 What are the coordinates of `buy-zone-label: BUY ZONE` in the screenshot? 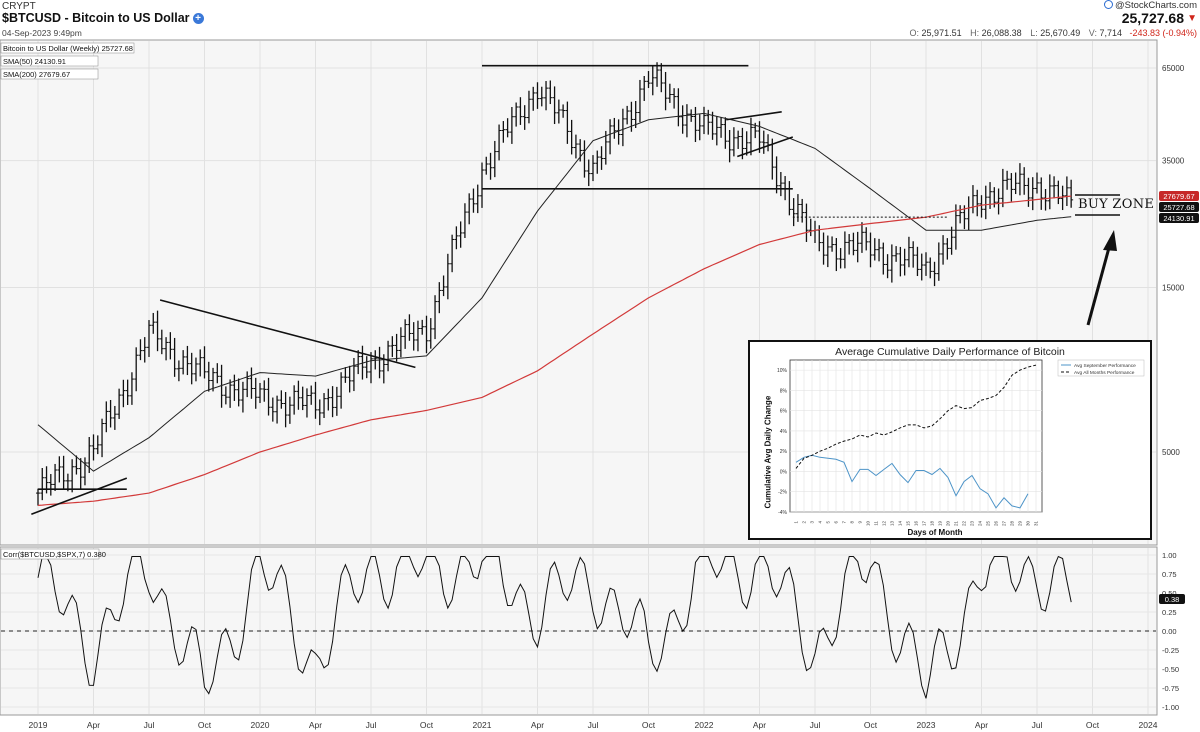 It's located at (1116, 204).